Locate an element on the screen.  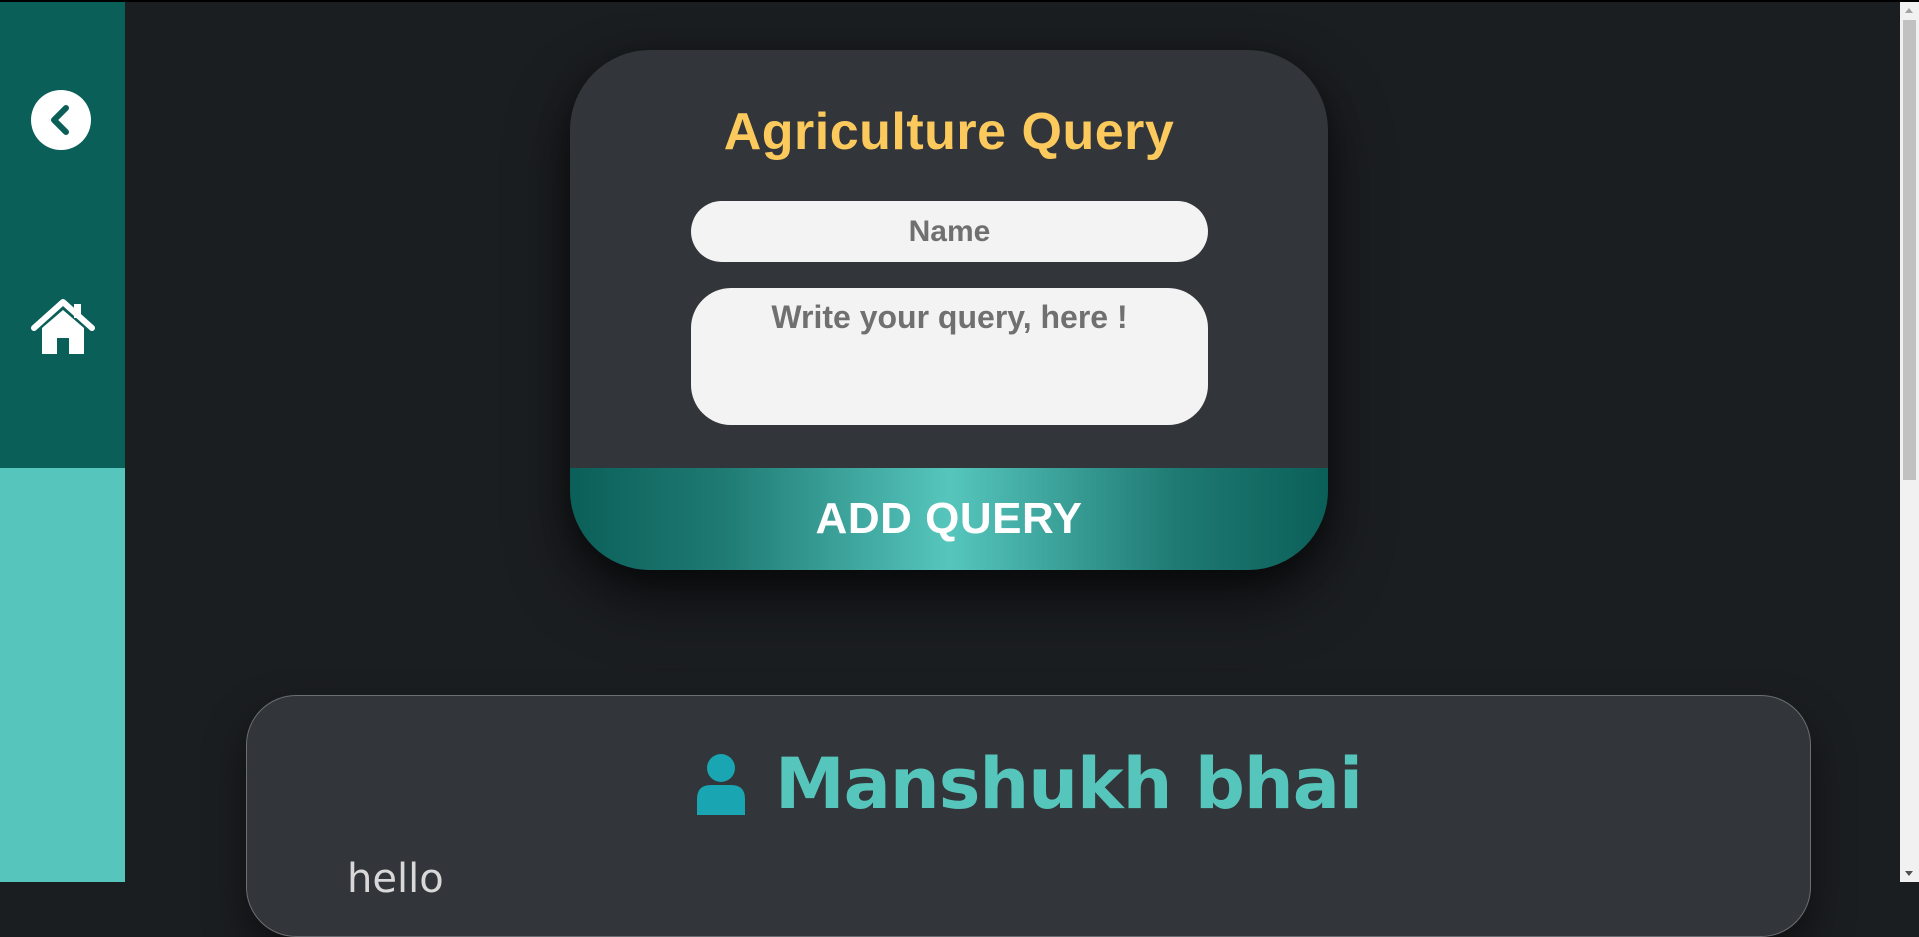
vertical-scrollbar is located at coordinates (1909, 442).